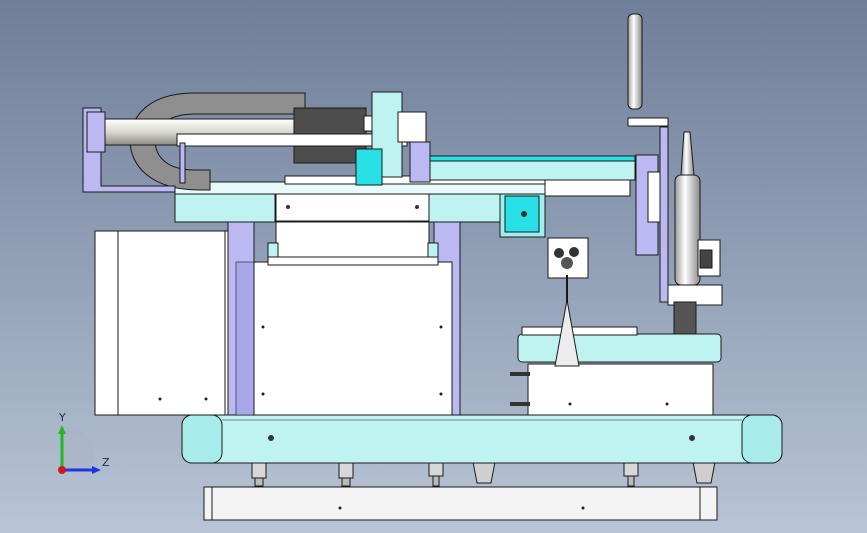 The width and height of the screenshot is (867, 533). What do you see at coordinates (616, 371) in the screenshot?
I see `workpiece-table` at bounding box center [616, 371].